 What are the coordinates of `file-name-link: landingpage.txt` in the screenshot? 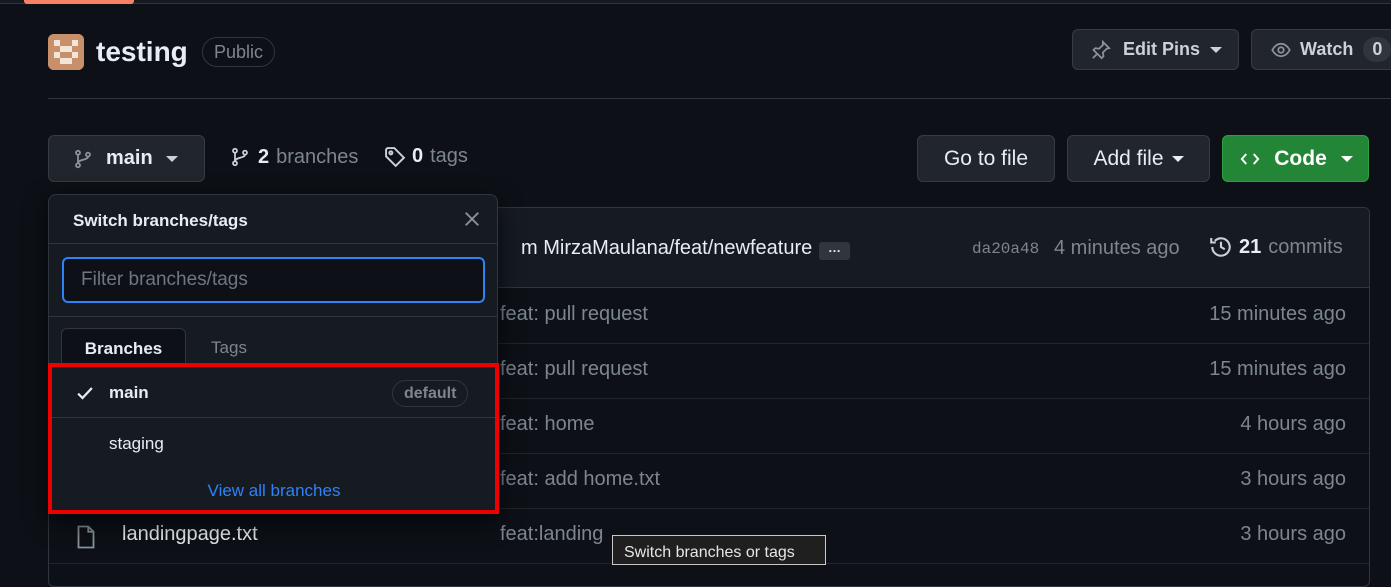 It's located at (190, 534).